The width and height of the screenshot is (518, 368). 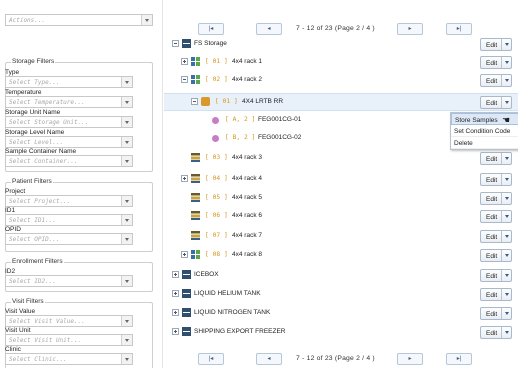 I want to click on tree-row: ICEBOX Edit, so click(x=341, y=276).